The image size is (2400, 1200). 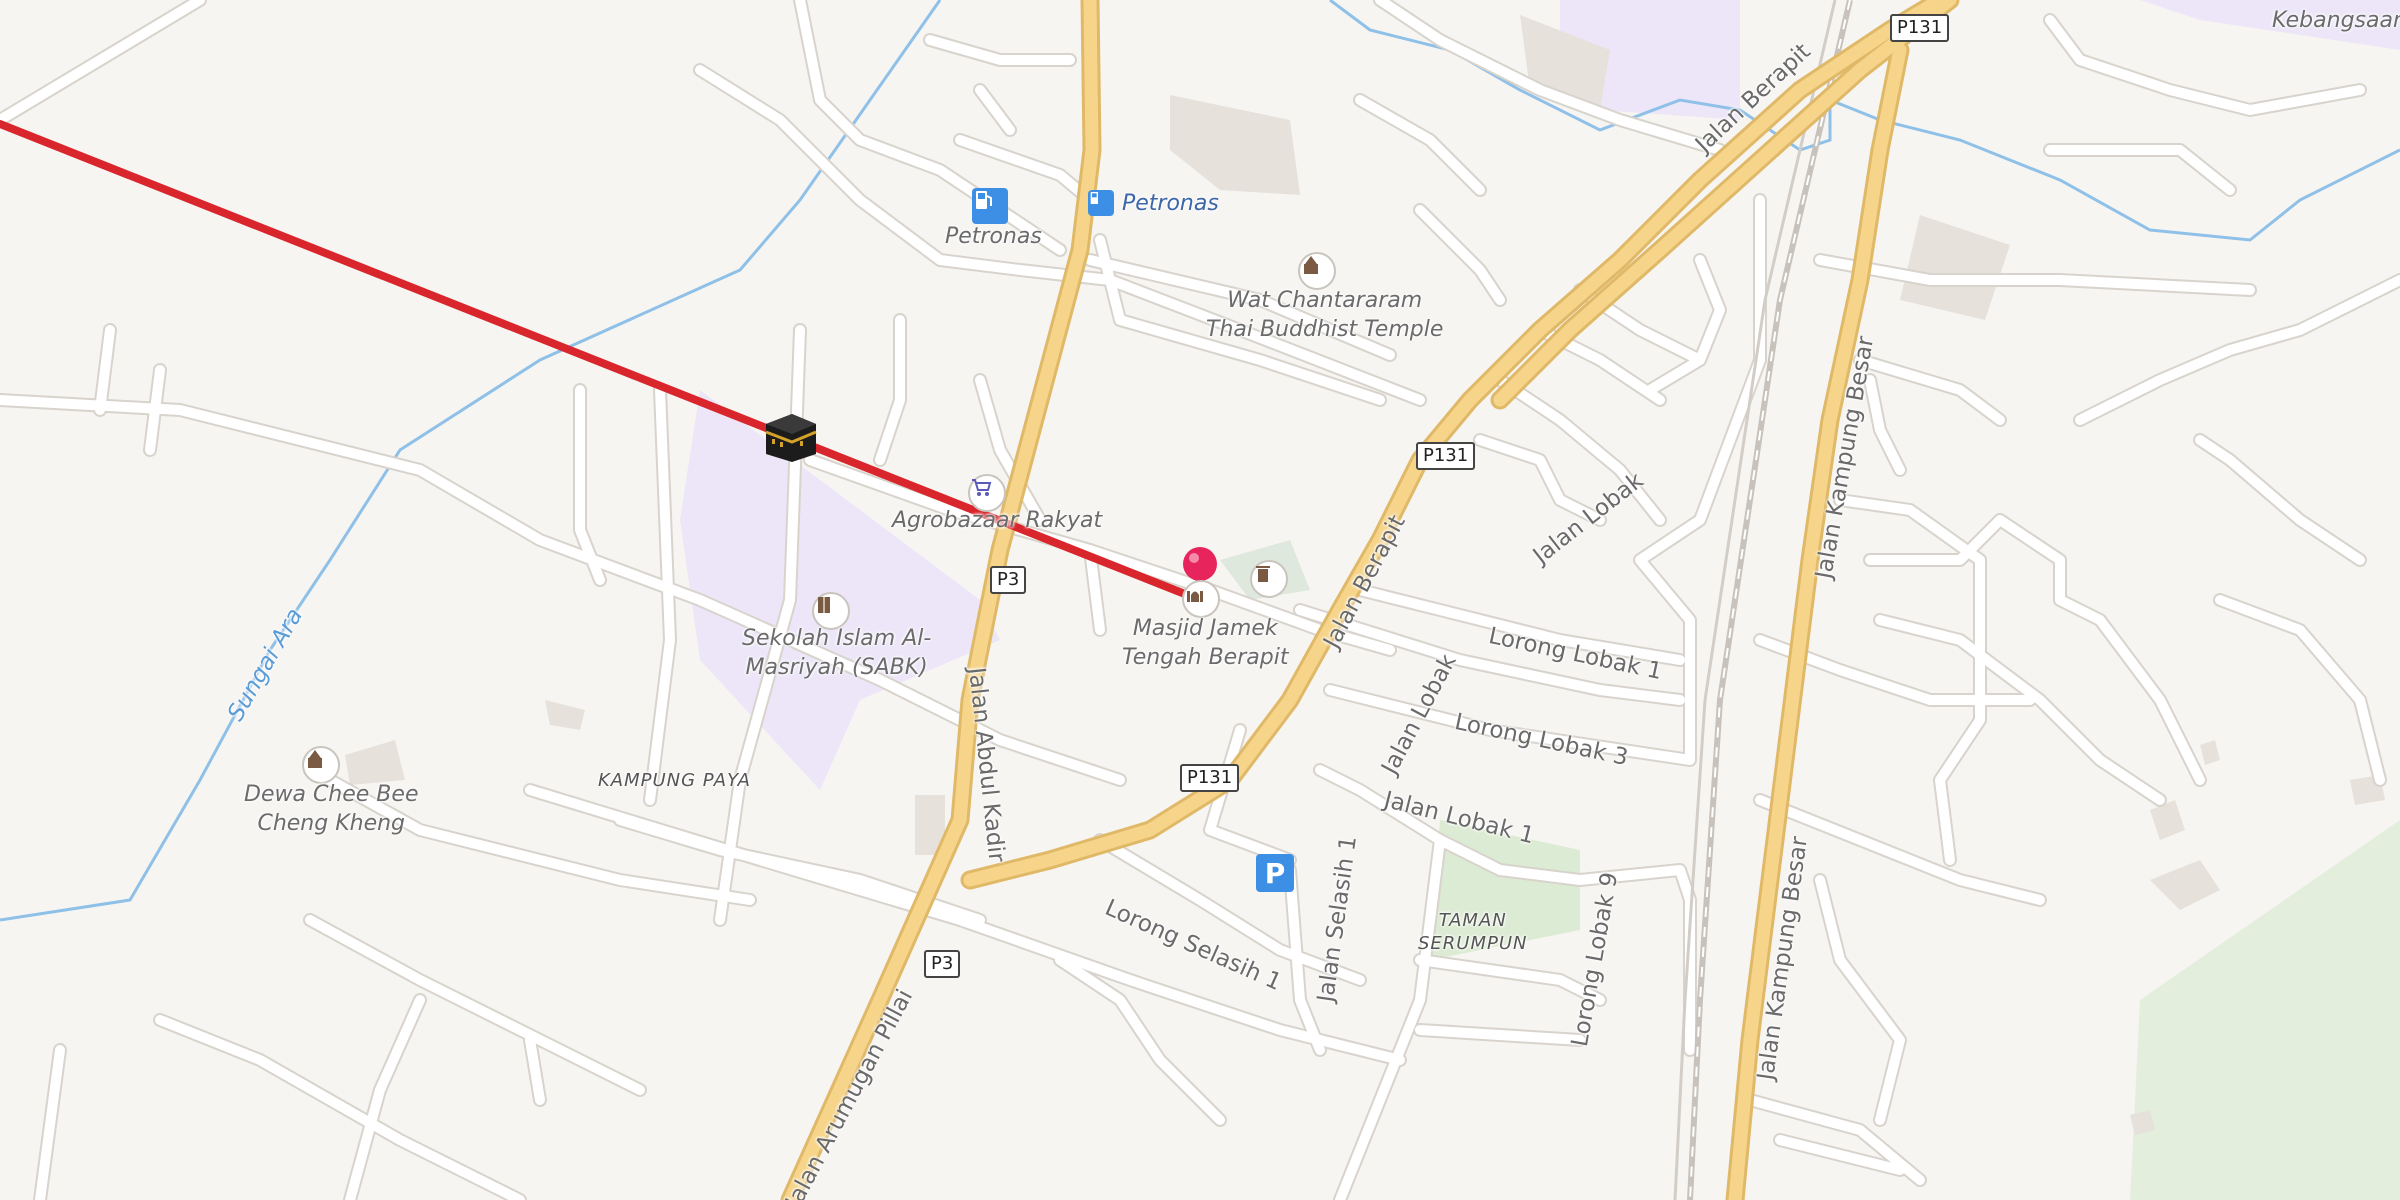 I want to click on label-masjid-line2: Tengah Berapit, so click(x=1205, y=657).